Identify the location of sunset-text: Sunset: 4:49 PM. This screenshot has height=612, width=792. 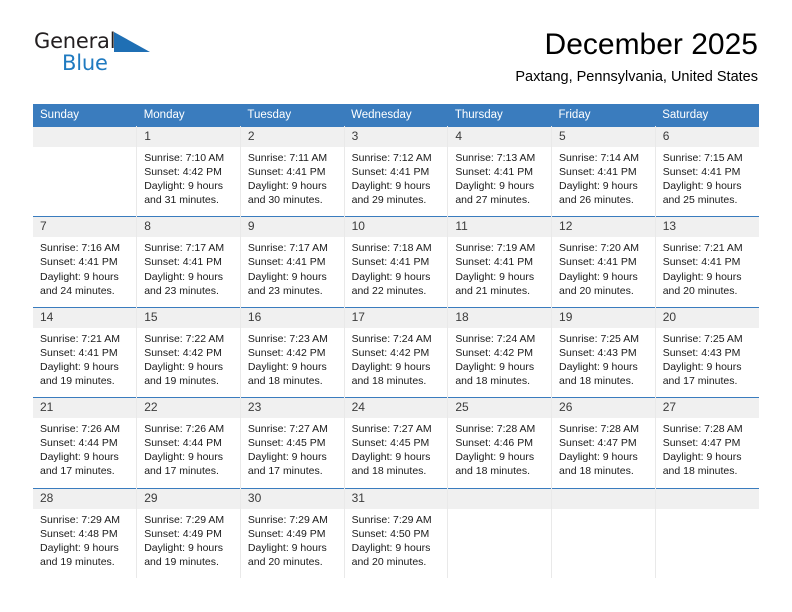
(286, 533).